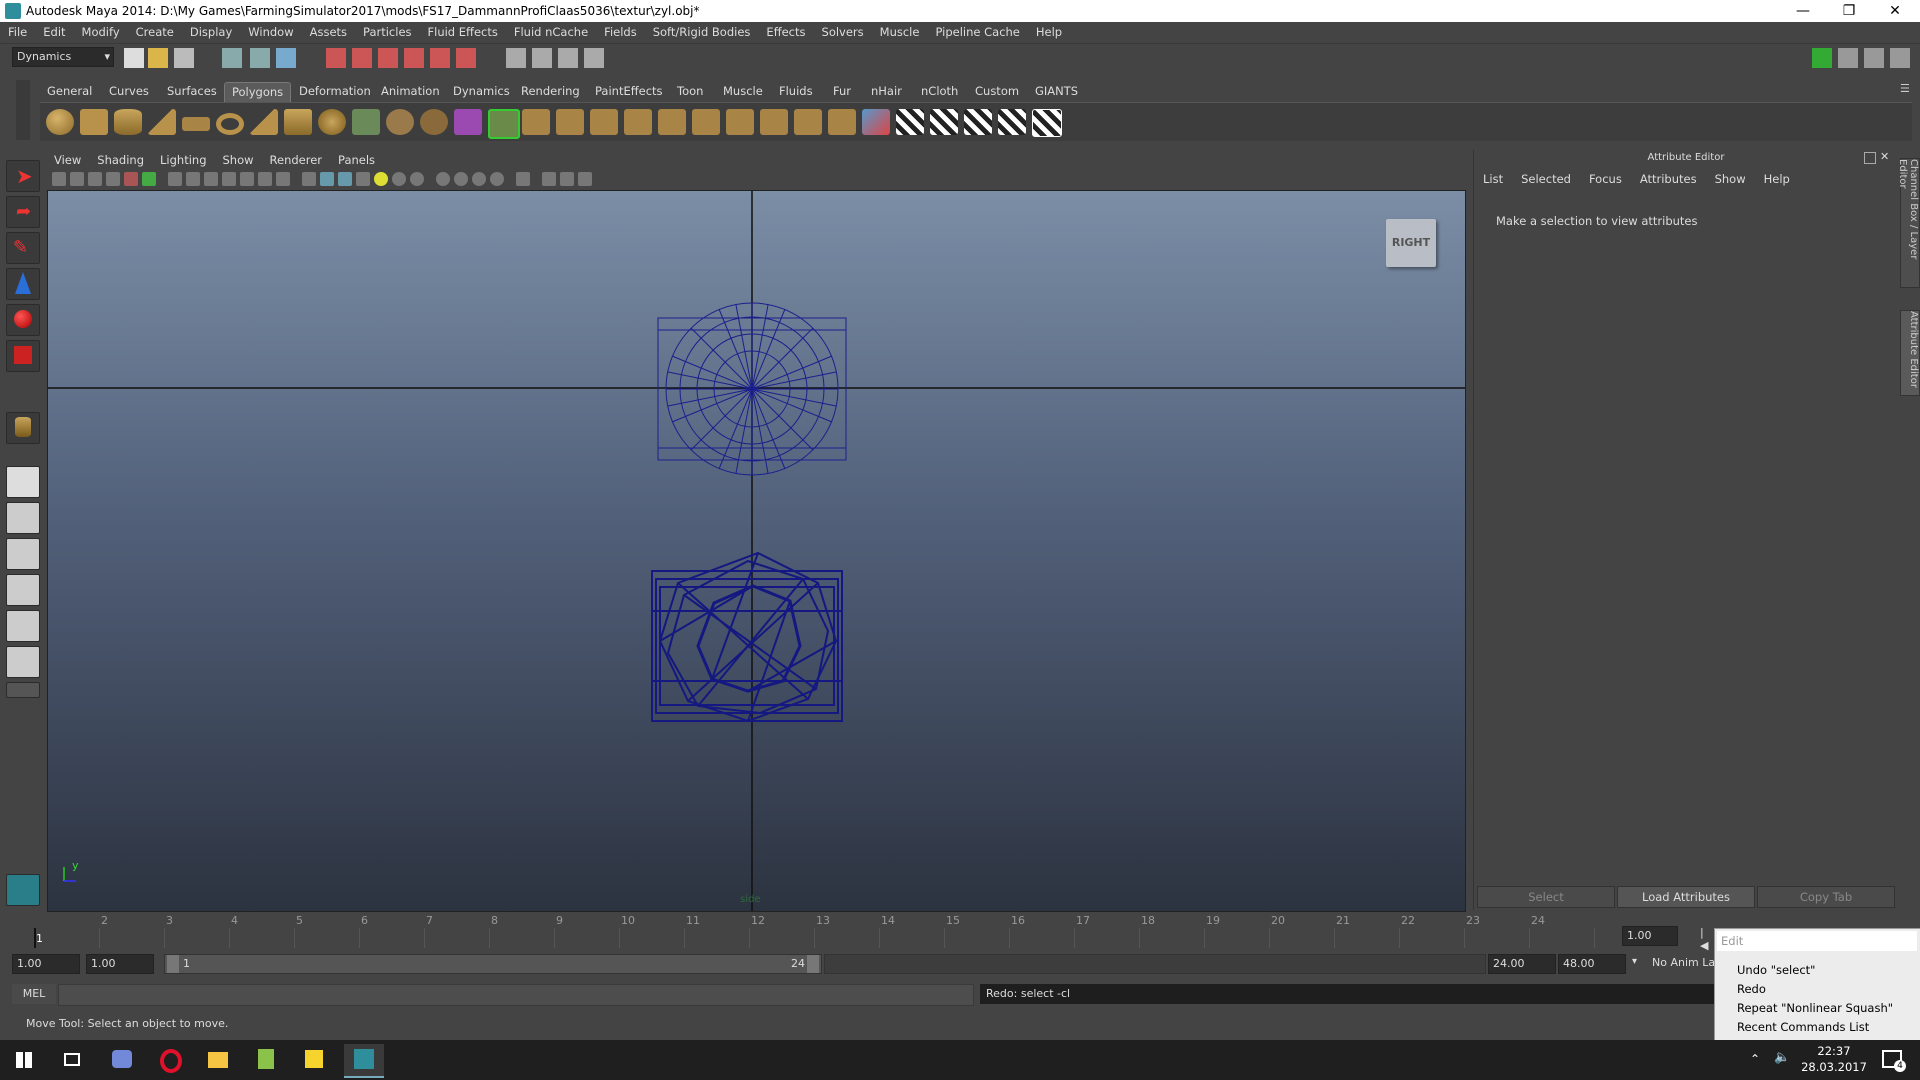 The width and height of the screenshot is (1920, 1080). What do you see at coordinates (193, 179) in the screenshot?
I see `film-gate-icon` at bounding box center [193, 179].